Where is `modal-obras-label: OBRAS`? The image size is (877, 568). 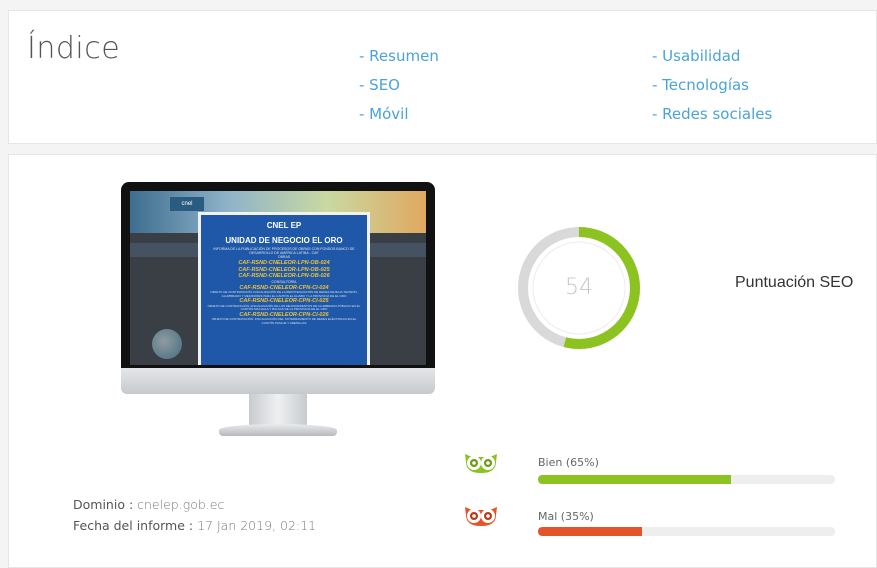 modal-obras-label: OBRAS is located at coordinates (284, 257).